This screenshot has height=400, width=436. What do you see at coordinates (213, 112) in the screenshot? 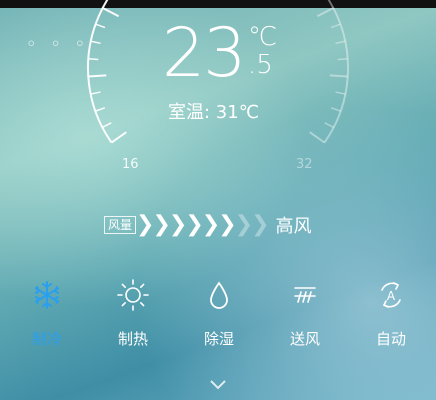
I see `room-temperature: 室温: 31℃` at bounding box center [213, 112].